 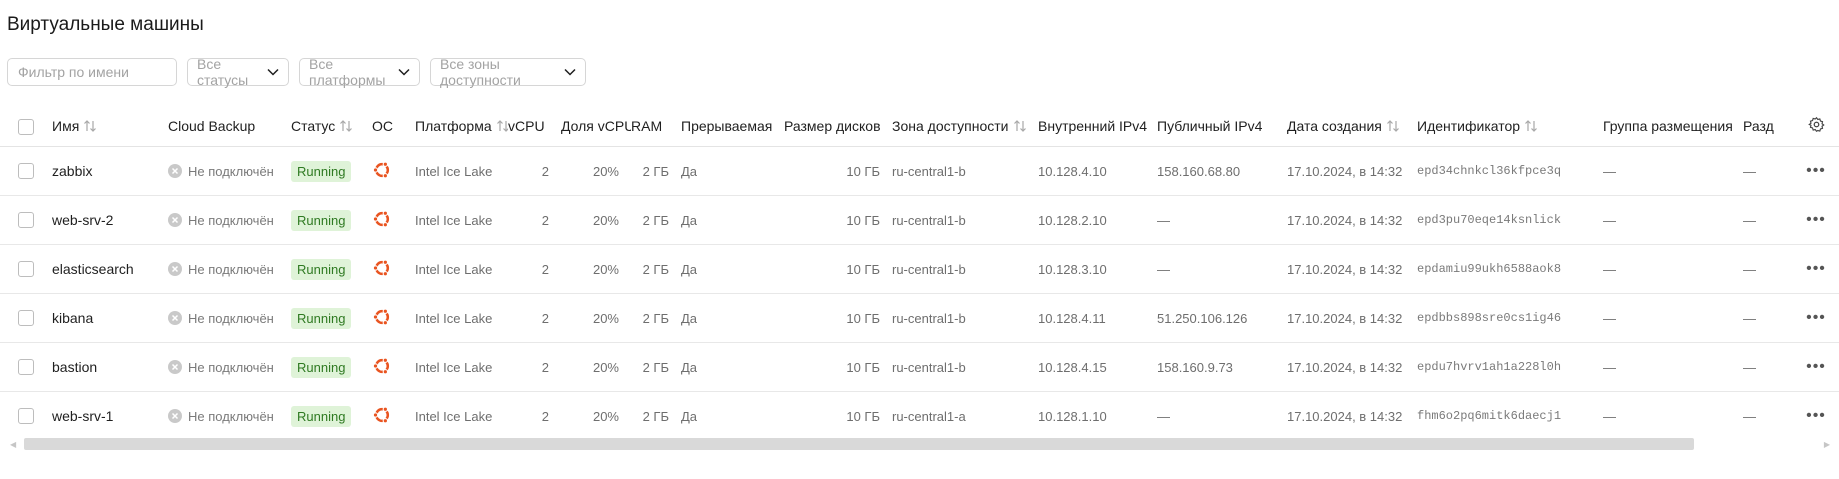 I want to click on internal-ip-cell: 10.128.4.11, so click(x=1097, y=318).